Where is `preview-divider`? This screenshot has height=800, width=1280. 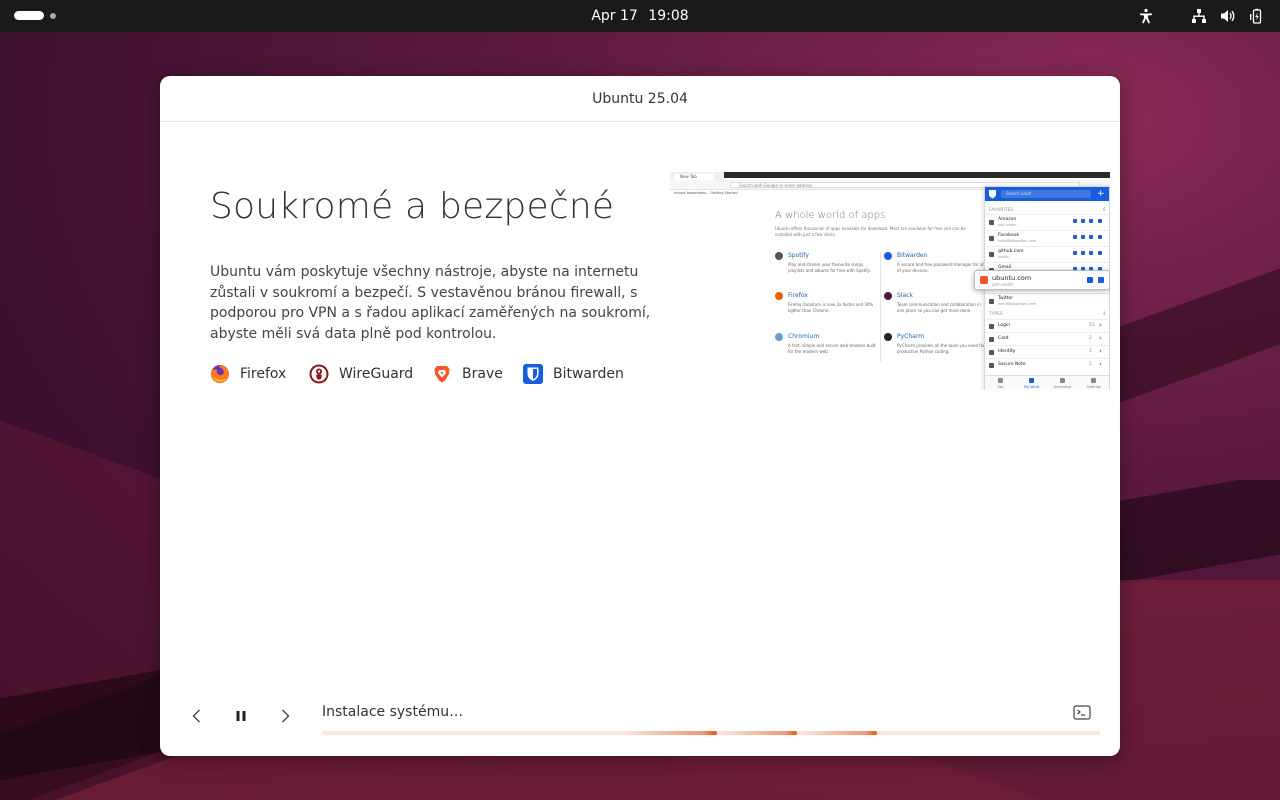
preview-divider is located at coordinates (880, 307).